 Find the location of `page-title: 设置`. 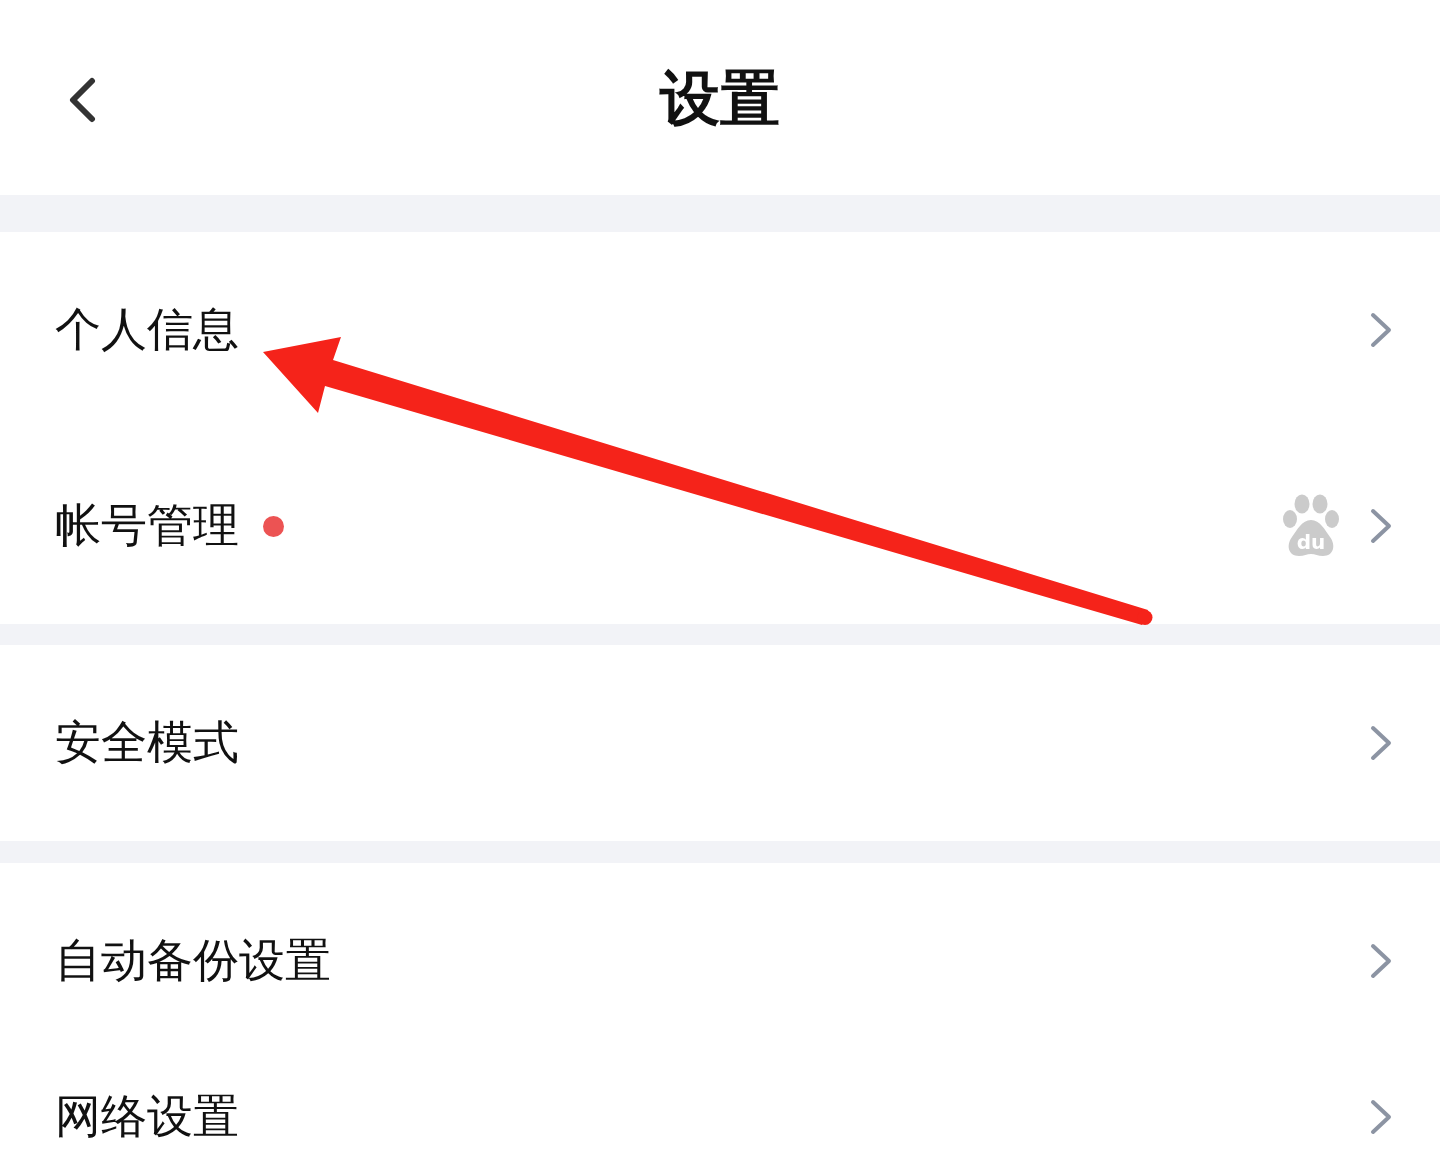

page-title: 设置 is located at coordinates (720, 97).